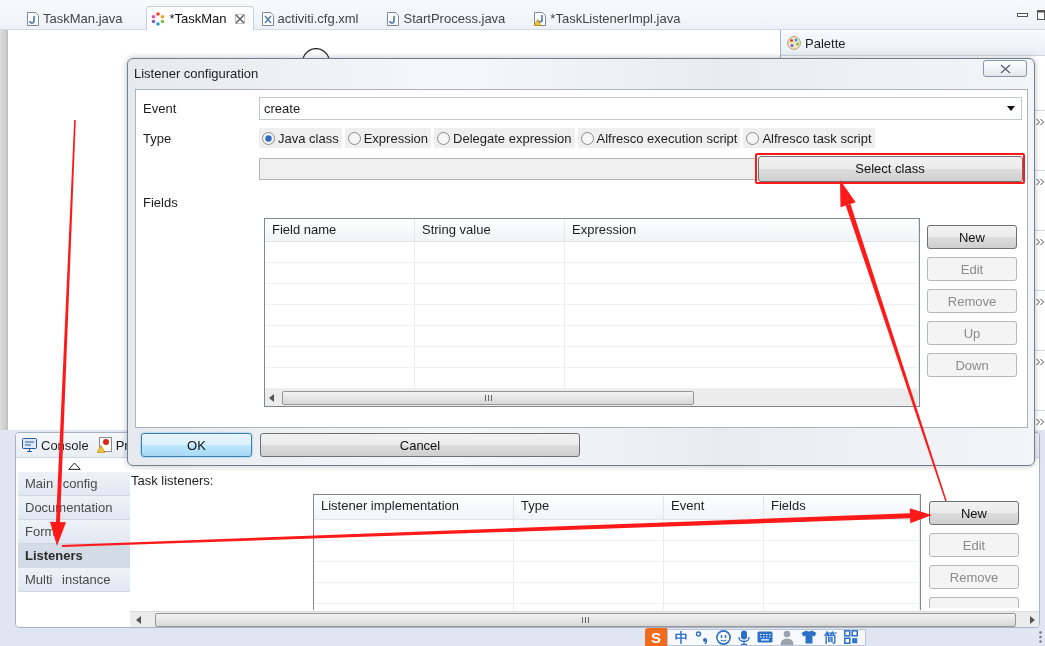  What do you see at coordinates (702, 637) in the screenshot?
I see `punctuation-icon` at bounding box center [702, 637].